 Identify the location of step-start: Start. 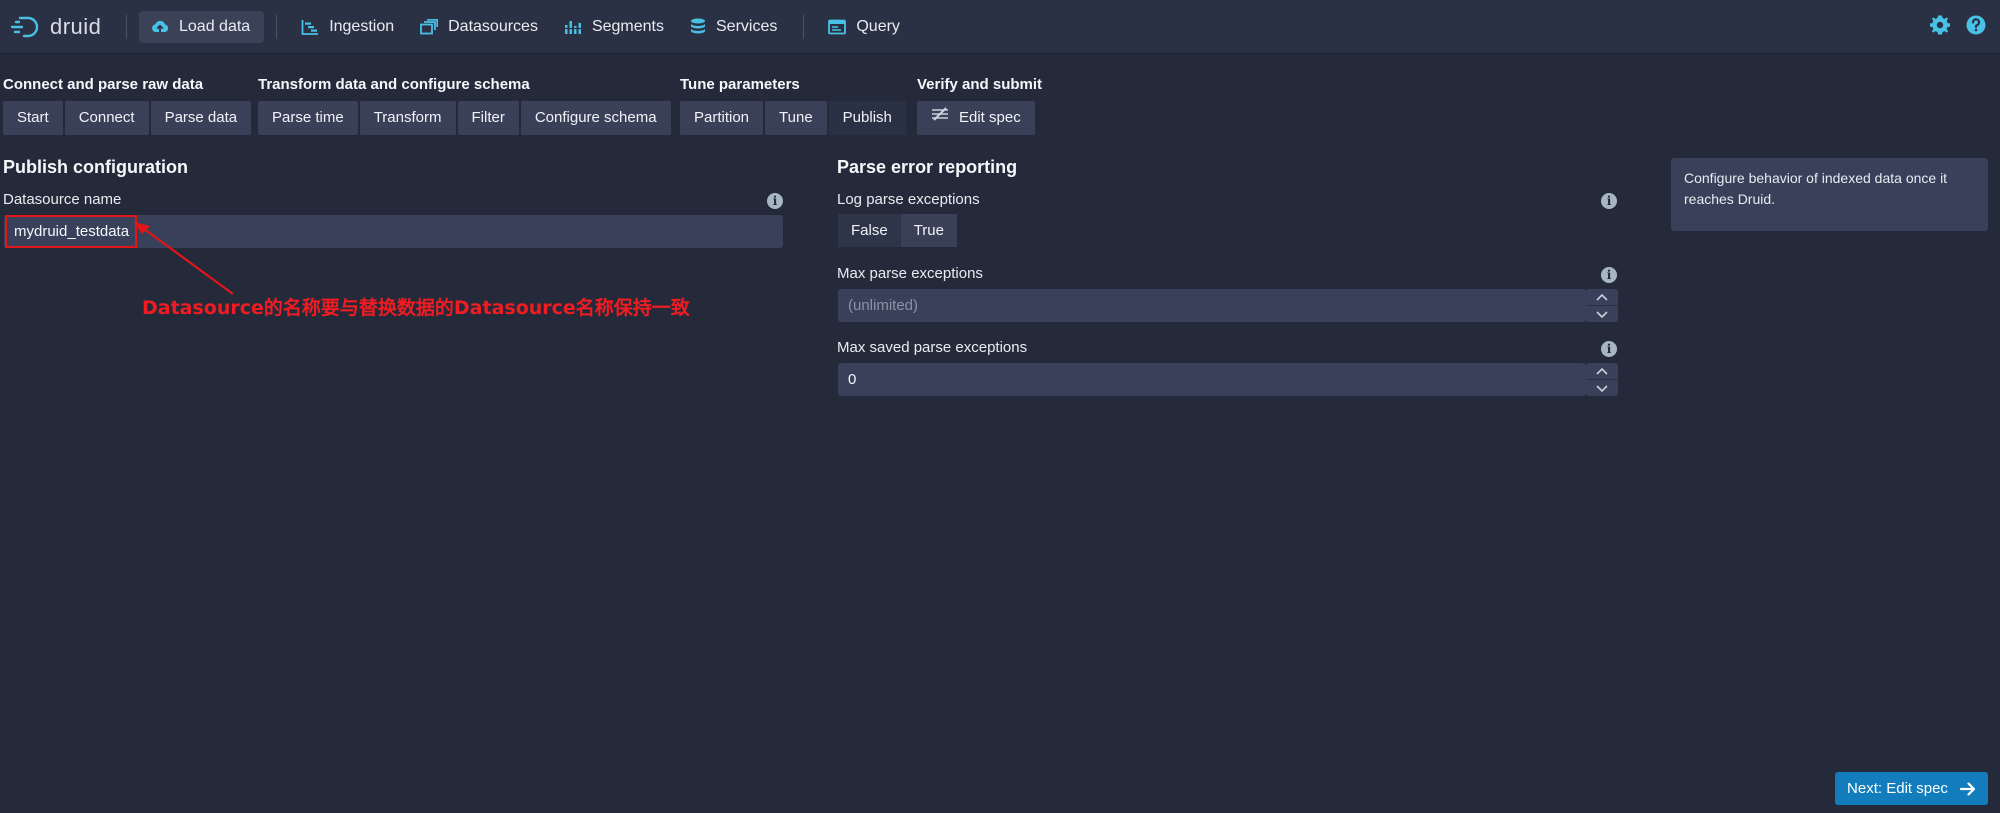
(33, 118).